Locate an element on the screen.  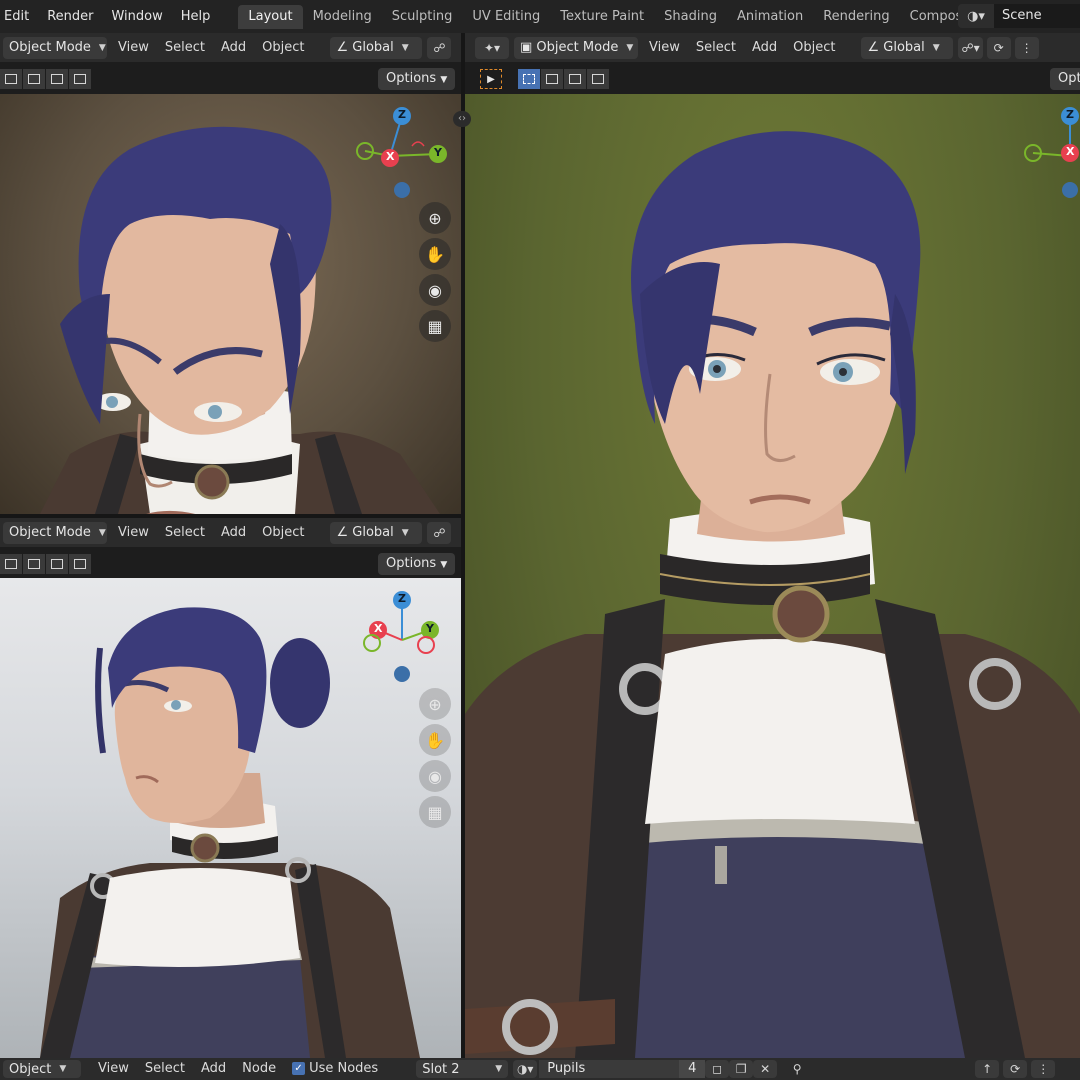
snap-increment-icon: ⋮ is located at coordinates (1026, 47).